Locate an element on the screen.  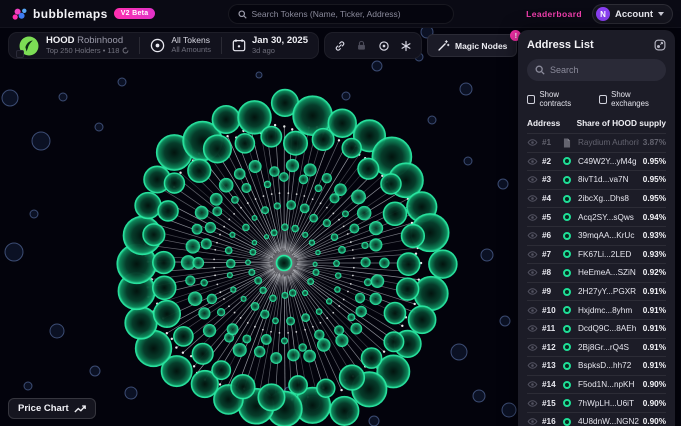
address-label: Raydium Authority V4 is located at coordinates (608, 142).